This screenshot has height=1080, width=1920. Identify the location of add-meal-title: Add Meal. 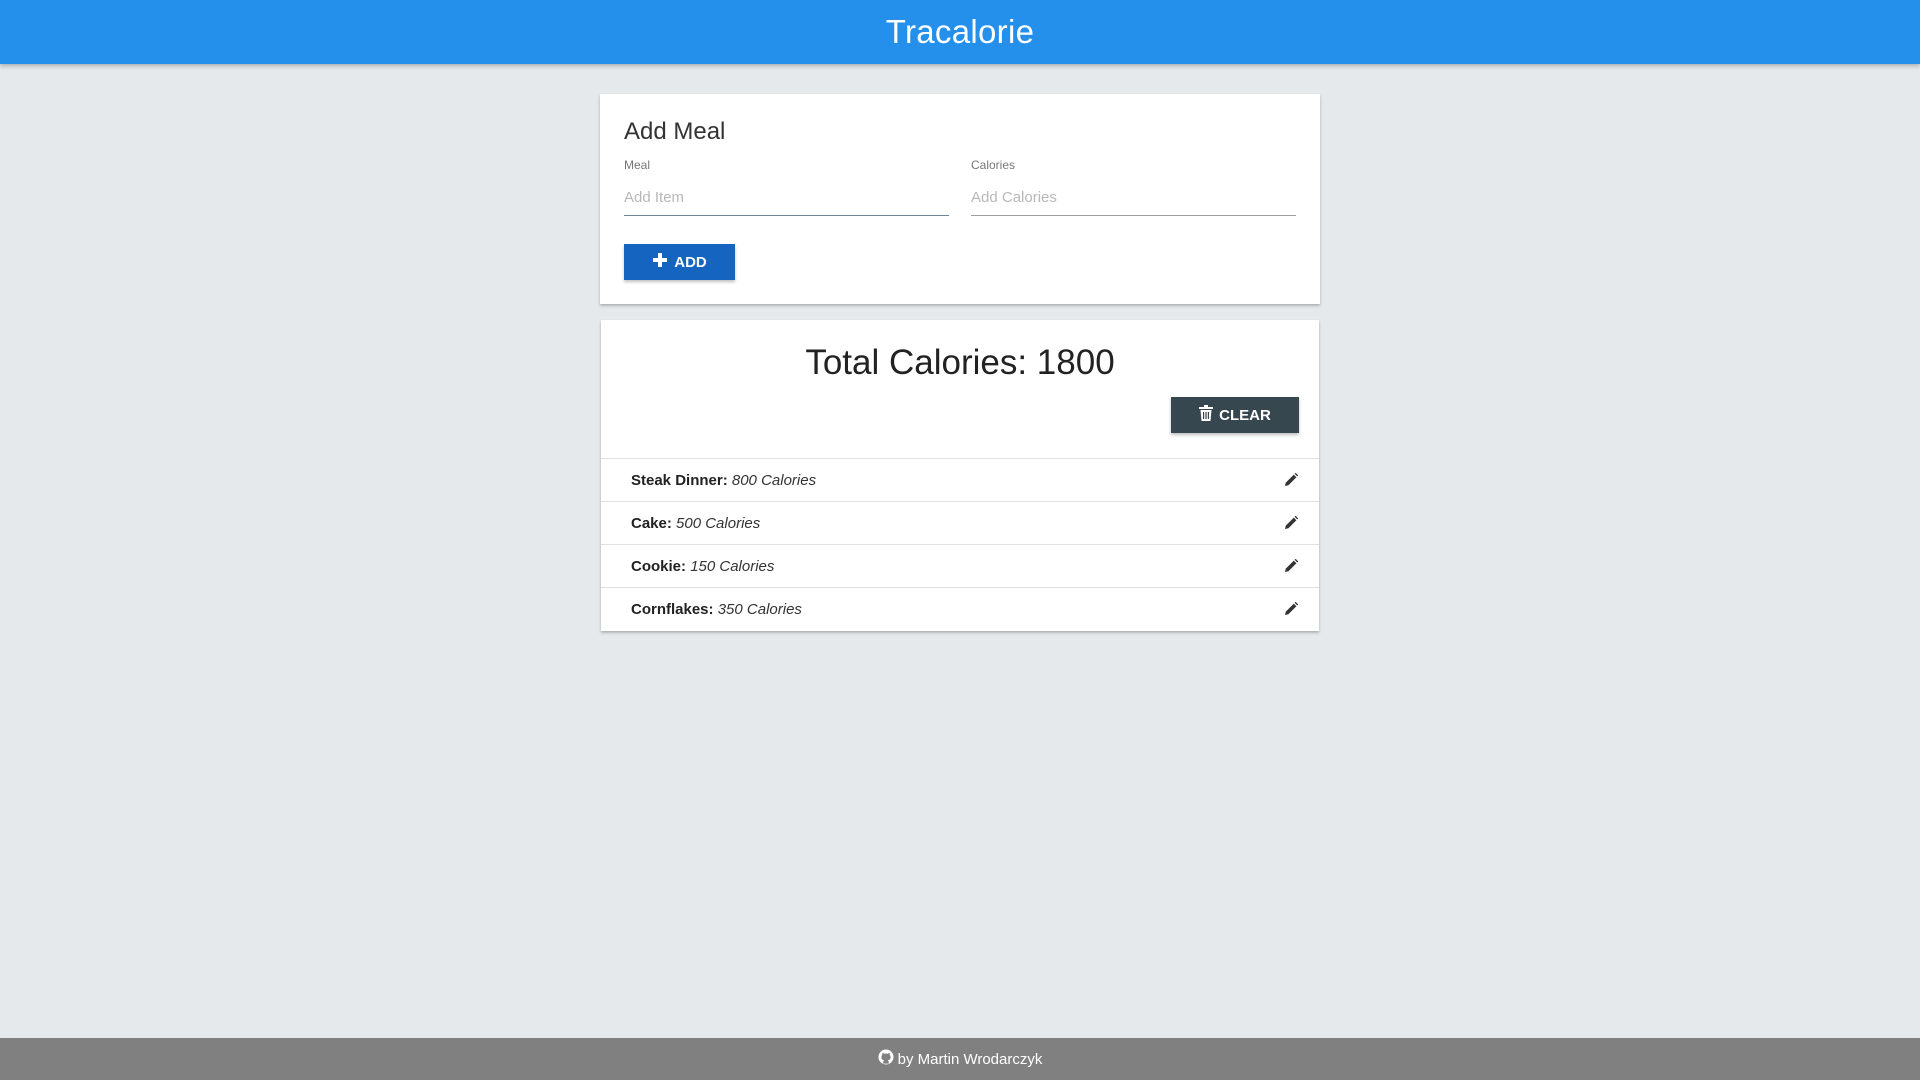
(675, 131).